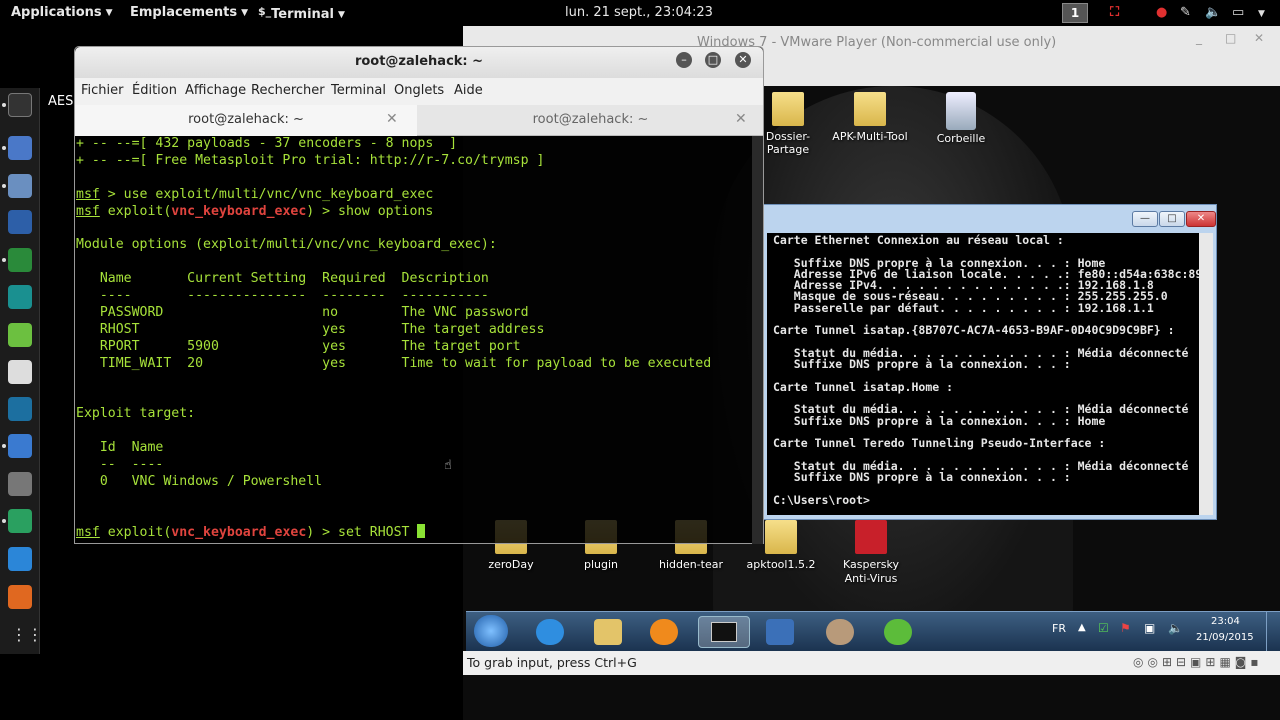 This screenshot has height=720, width=1280. Describe the element at coordinates (840, 632) in the screenshot. I see `hacker-tool-taskbar-icon` at that location.